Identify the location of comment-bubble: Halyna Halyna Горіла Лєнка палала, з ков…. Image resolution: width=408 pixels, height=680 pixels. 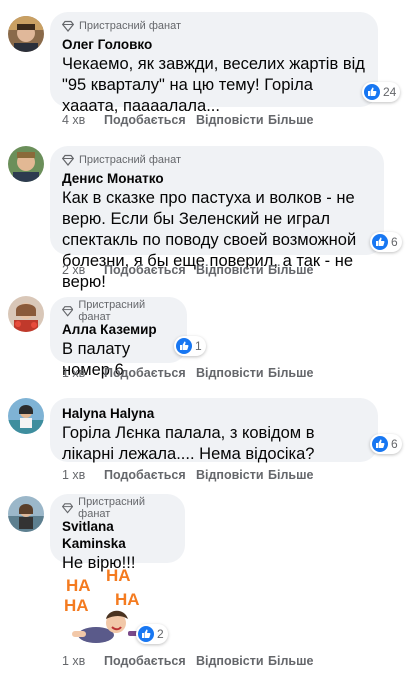
(214, 430).